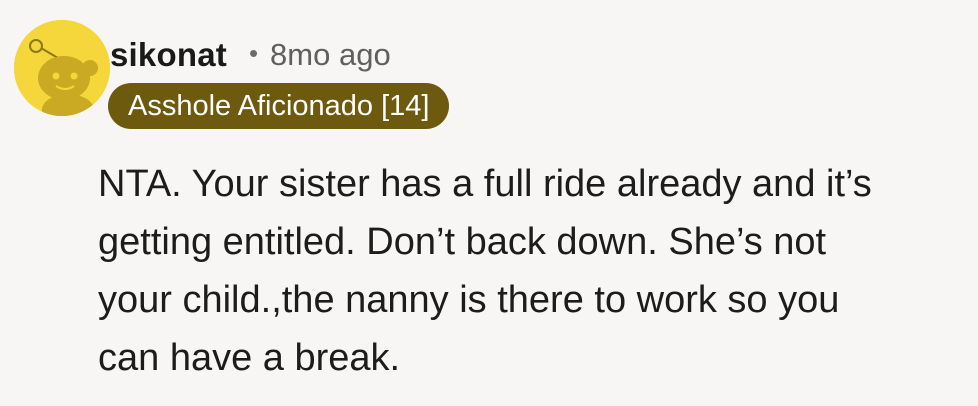  What do you see at coordinates (279, 106) in the screenshot?
I see `user-flair-badge: Asshole Aficionado [14]` at bounding box center [279, 106].